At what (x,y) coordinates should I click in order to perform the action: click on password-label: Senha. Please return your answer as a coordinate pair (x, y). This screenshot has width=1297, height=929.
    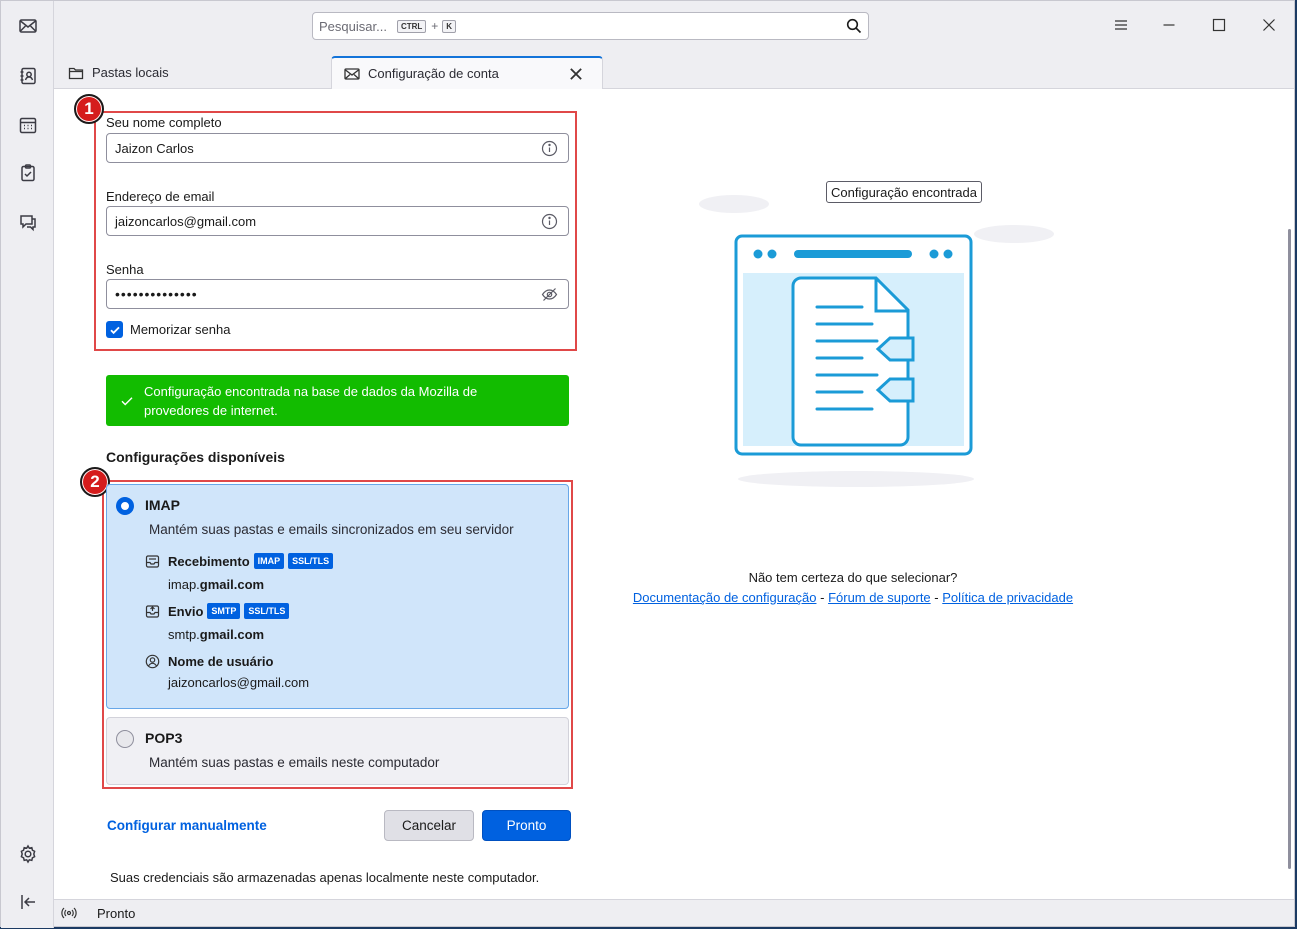
    Looking at the image, I should click on (125, 269).